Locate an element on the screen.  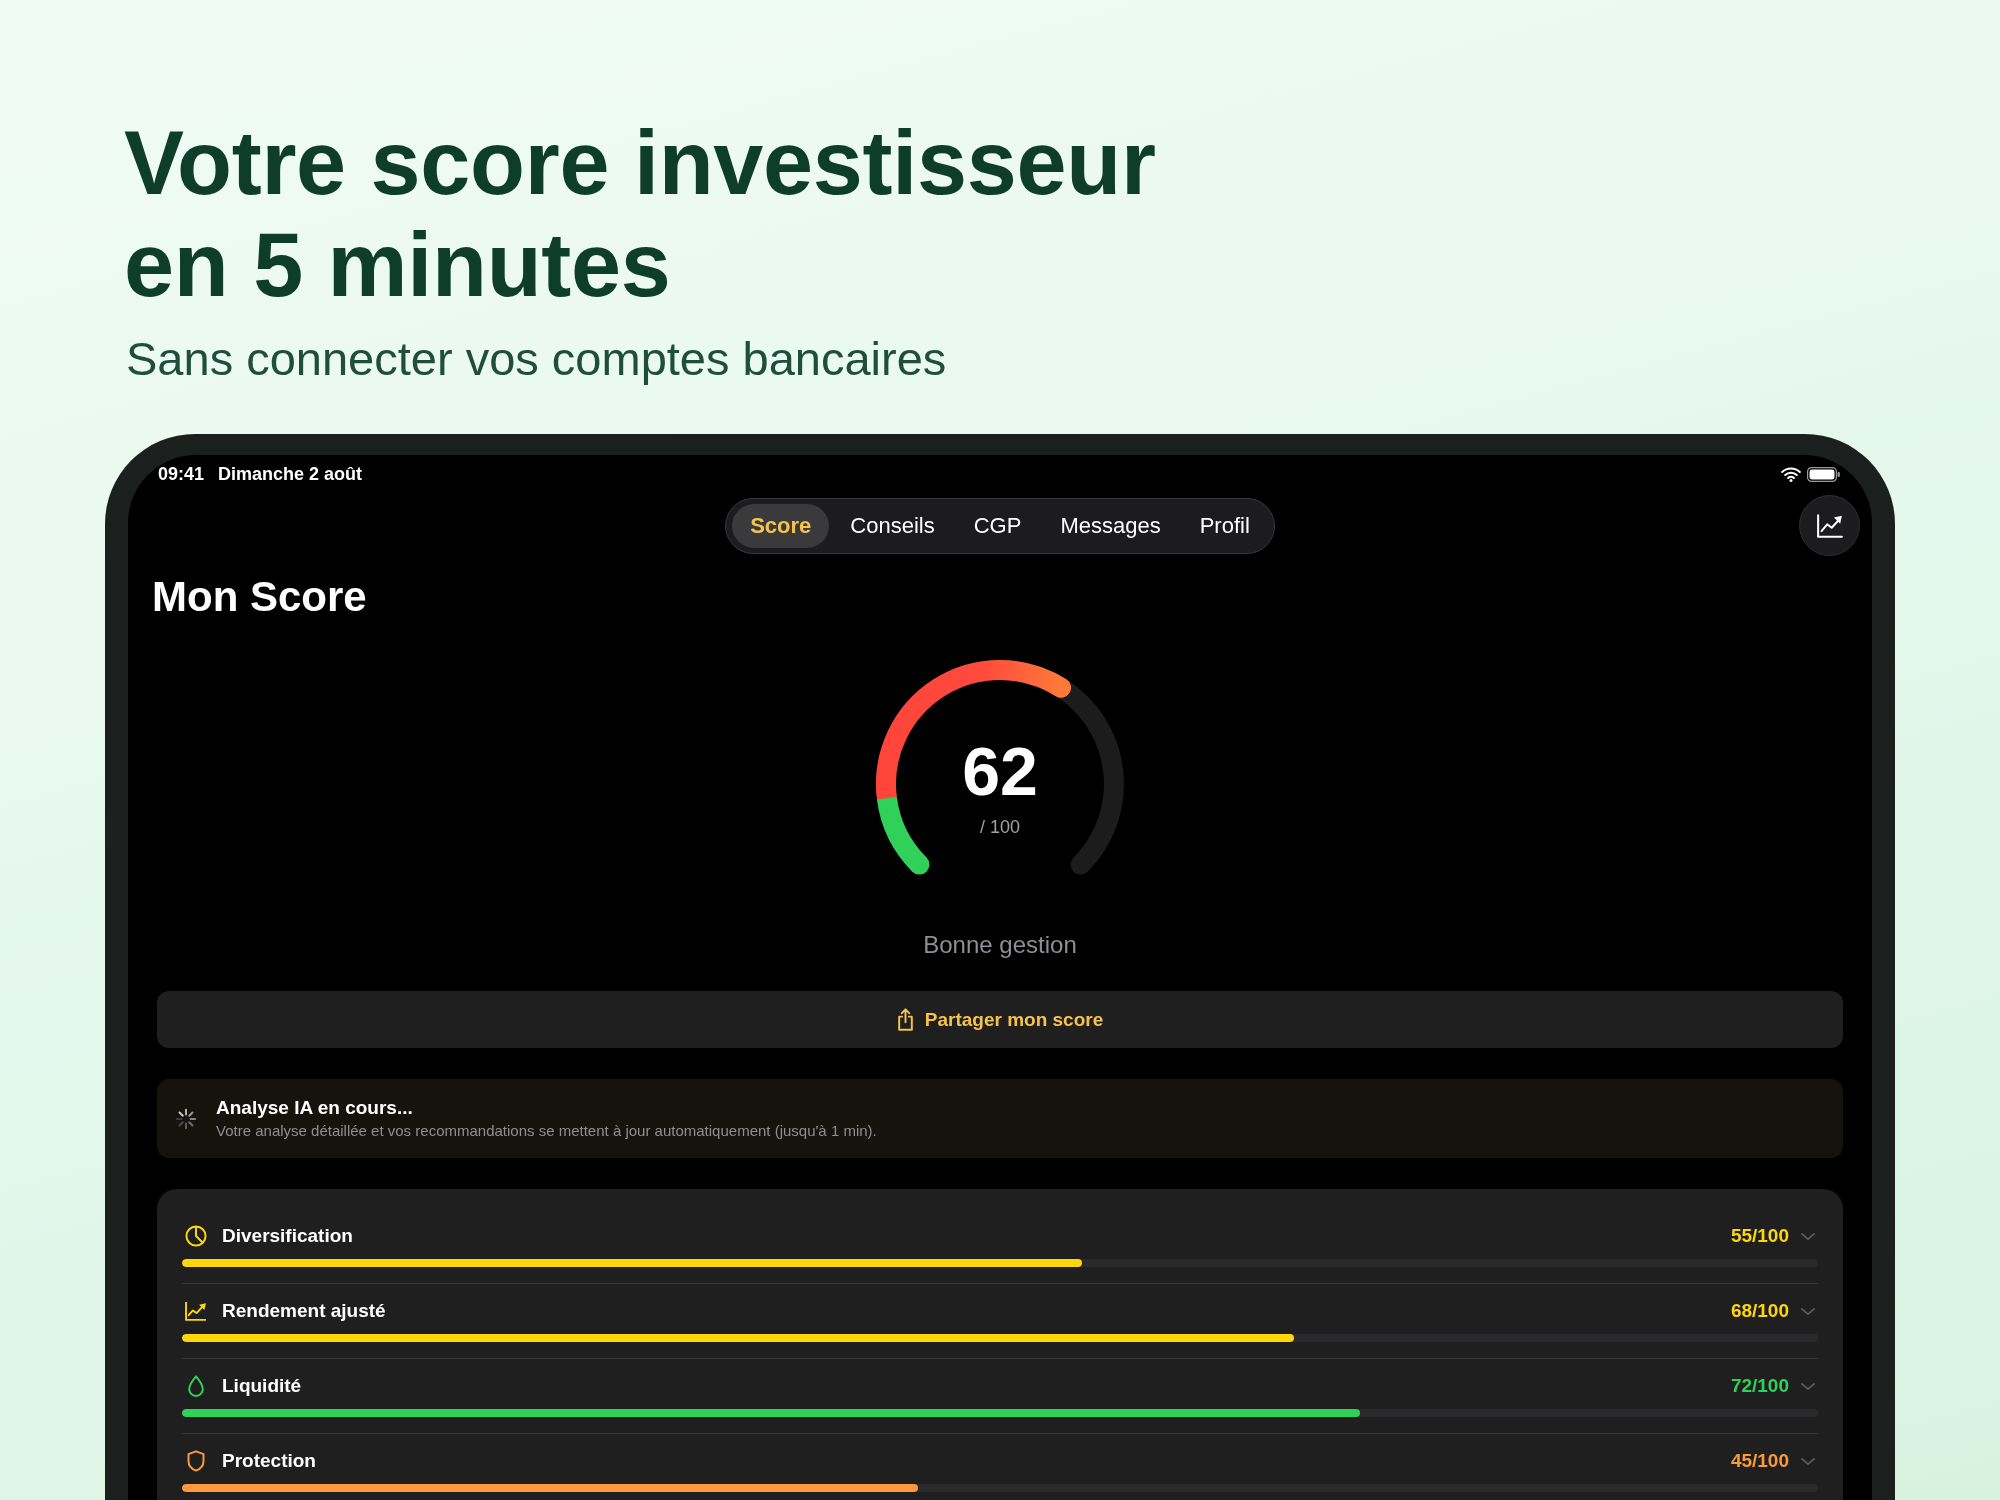
criterion-score: 55/100 is located at coordinates (1759, 1236).